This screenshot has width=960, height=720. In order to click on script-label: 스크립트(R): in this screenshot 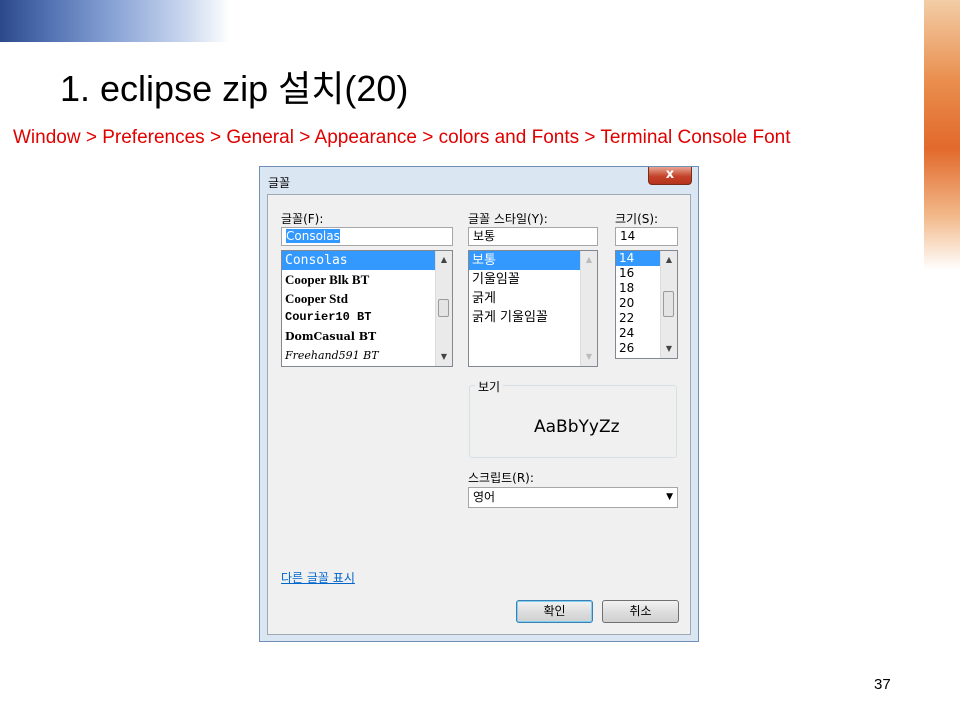, I will do `click(501, 478)`.